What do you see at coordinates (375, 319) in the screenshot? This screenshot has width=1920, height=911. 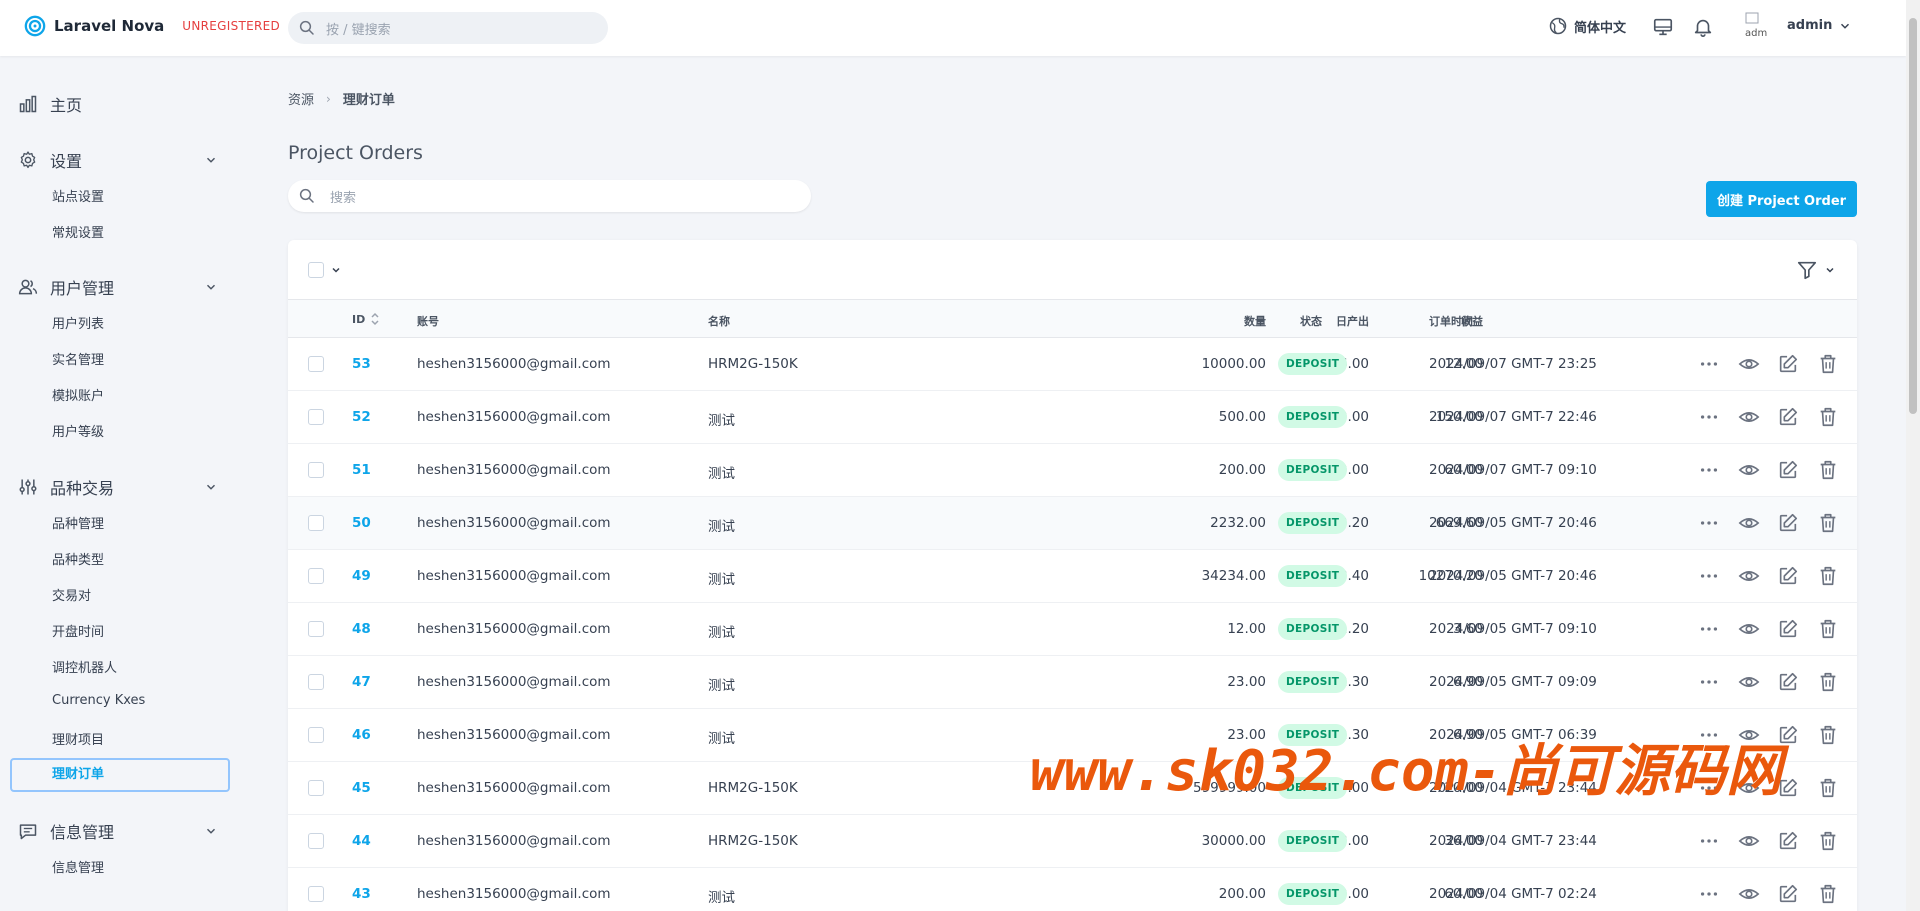 I see `sort-icon` at bounding box center [375, 319].